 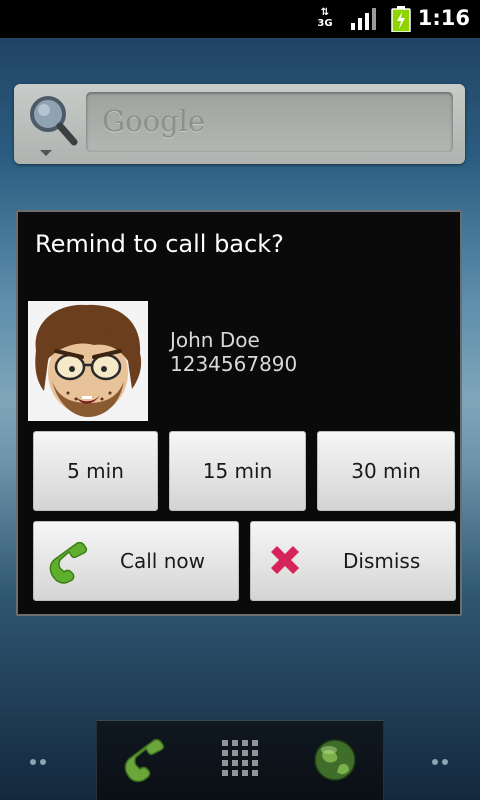 I want to click on globe-icon, so click(x=335, y=760).